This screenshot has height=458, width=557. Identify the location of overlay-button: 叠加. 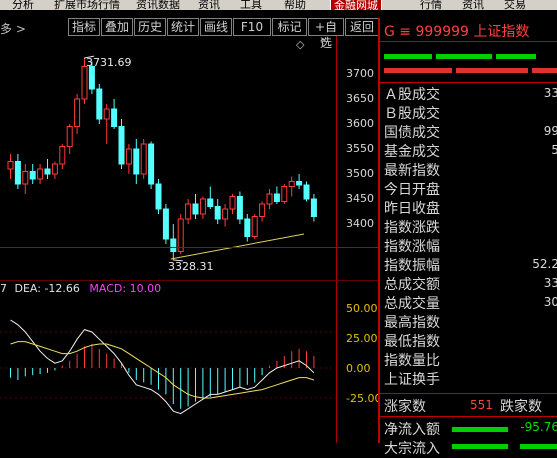
(117, 27).